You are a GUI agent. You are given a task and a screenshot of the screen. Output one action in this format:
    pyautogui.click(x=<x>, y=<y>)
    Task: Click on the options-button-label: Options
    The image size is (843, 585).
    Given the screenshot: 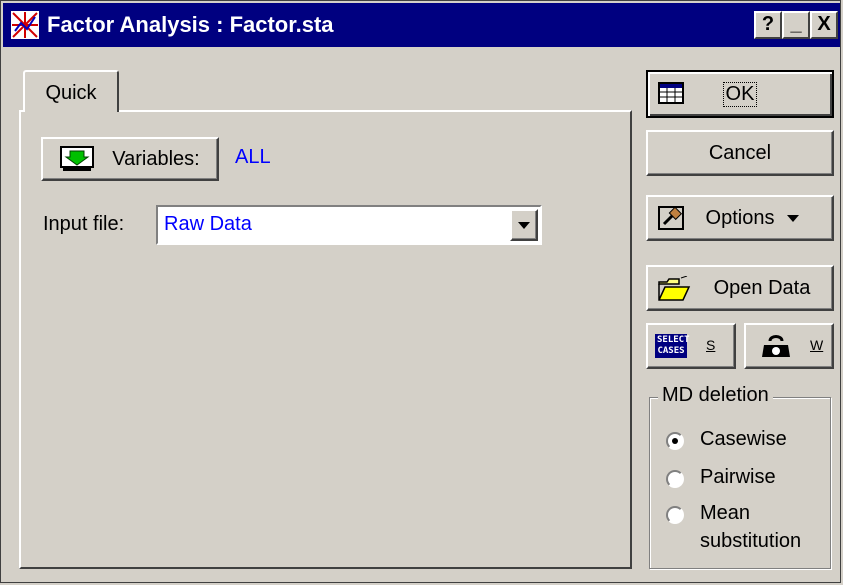 What is the action you would take?
    pyautogui.click(x=740, y=217)
    